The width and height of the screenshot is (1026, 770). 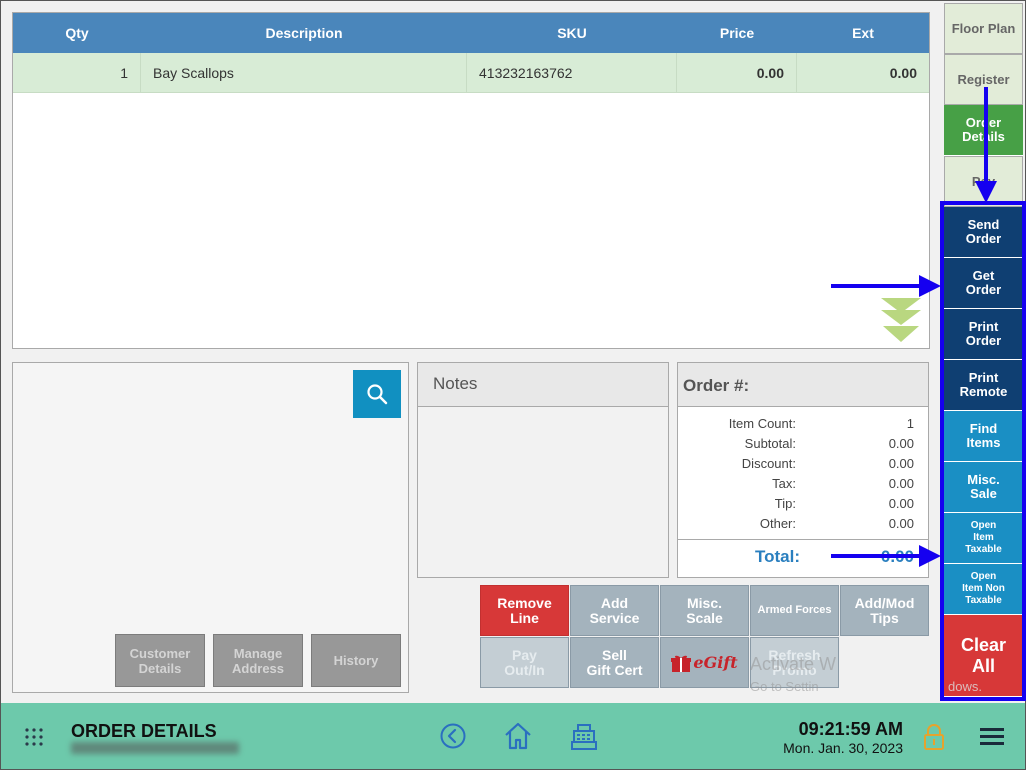 What do you see at coordinates (983, 589) in the screenshot?
I see `open-item-non-taxable-button: Open Item Non Taxable` at bounding box center [983, 589].